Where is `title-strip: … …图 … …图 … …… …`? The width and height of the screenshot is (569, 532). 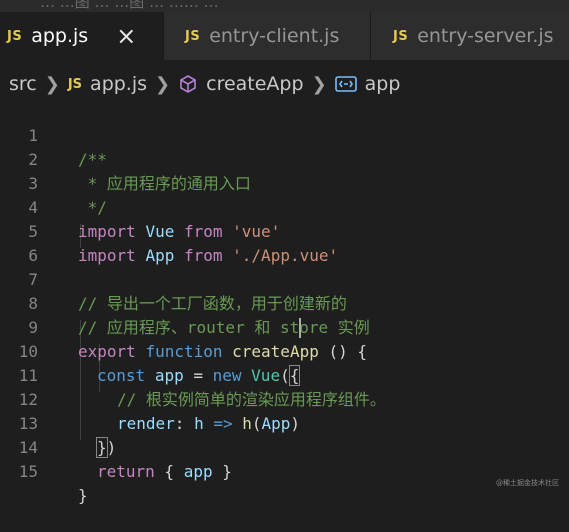
title-strip: … …图 … …图 … …… … is located at coordinates (284, 6).